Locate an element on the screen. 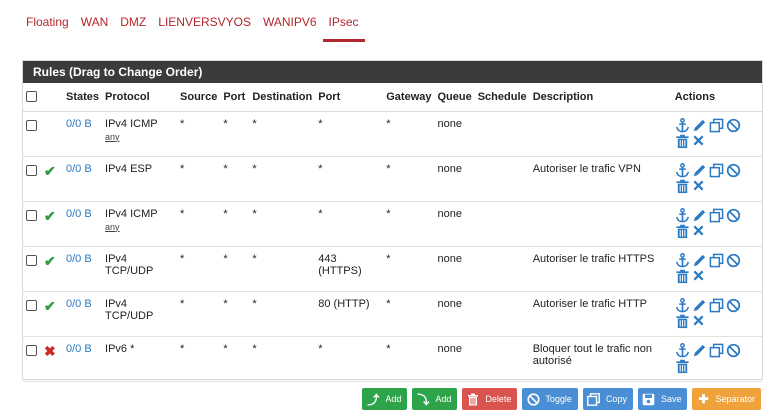 Image resolution: width=775 pixels, height=413 pixels. block-x-icon: ✖ is located at coordinates (50, 351).